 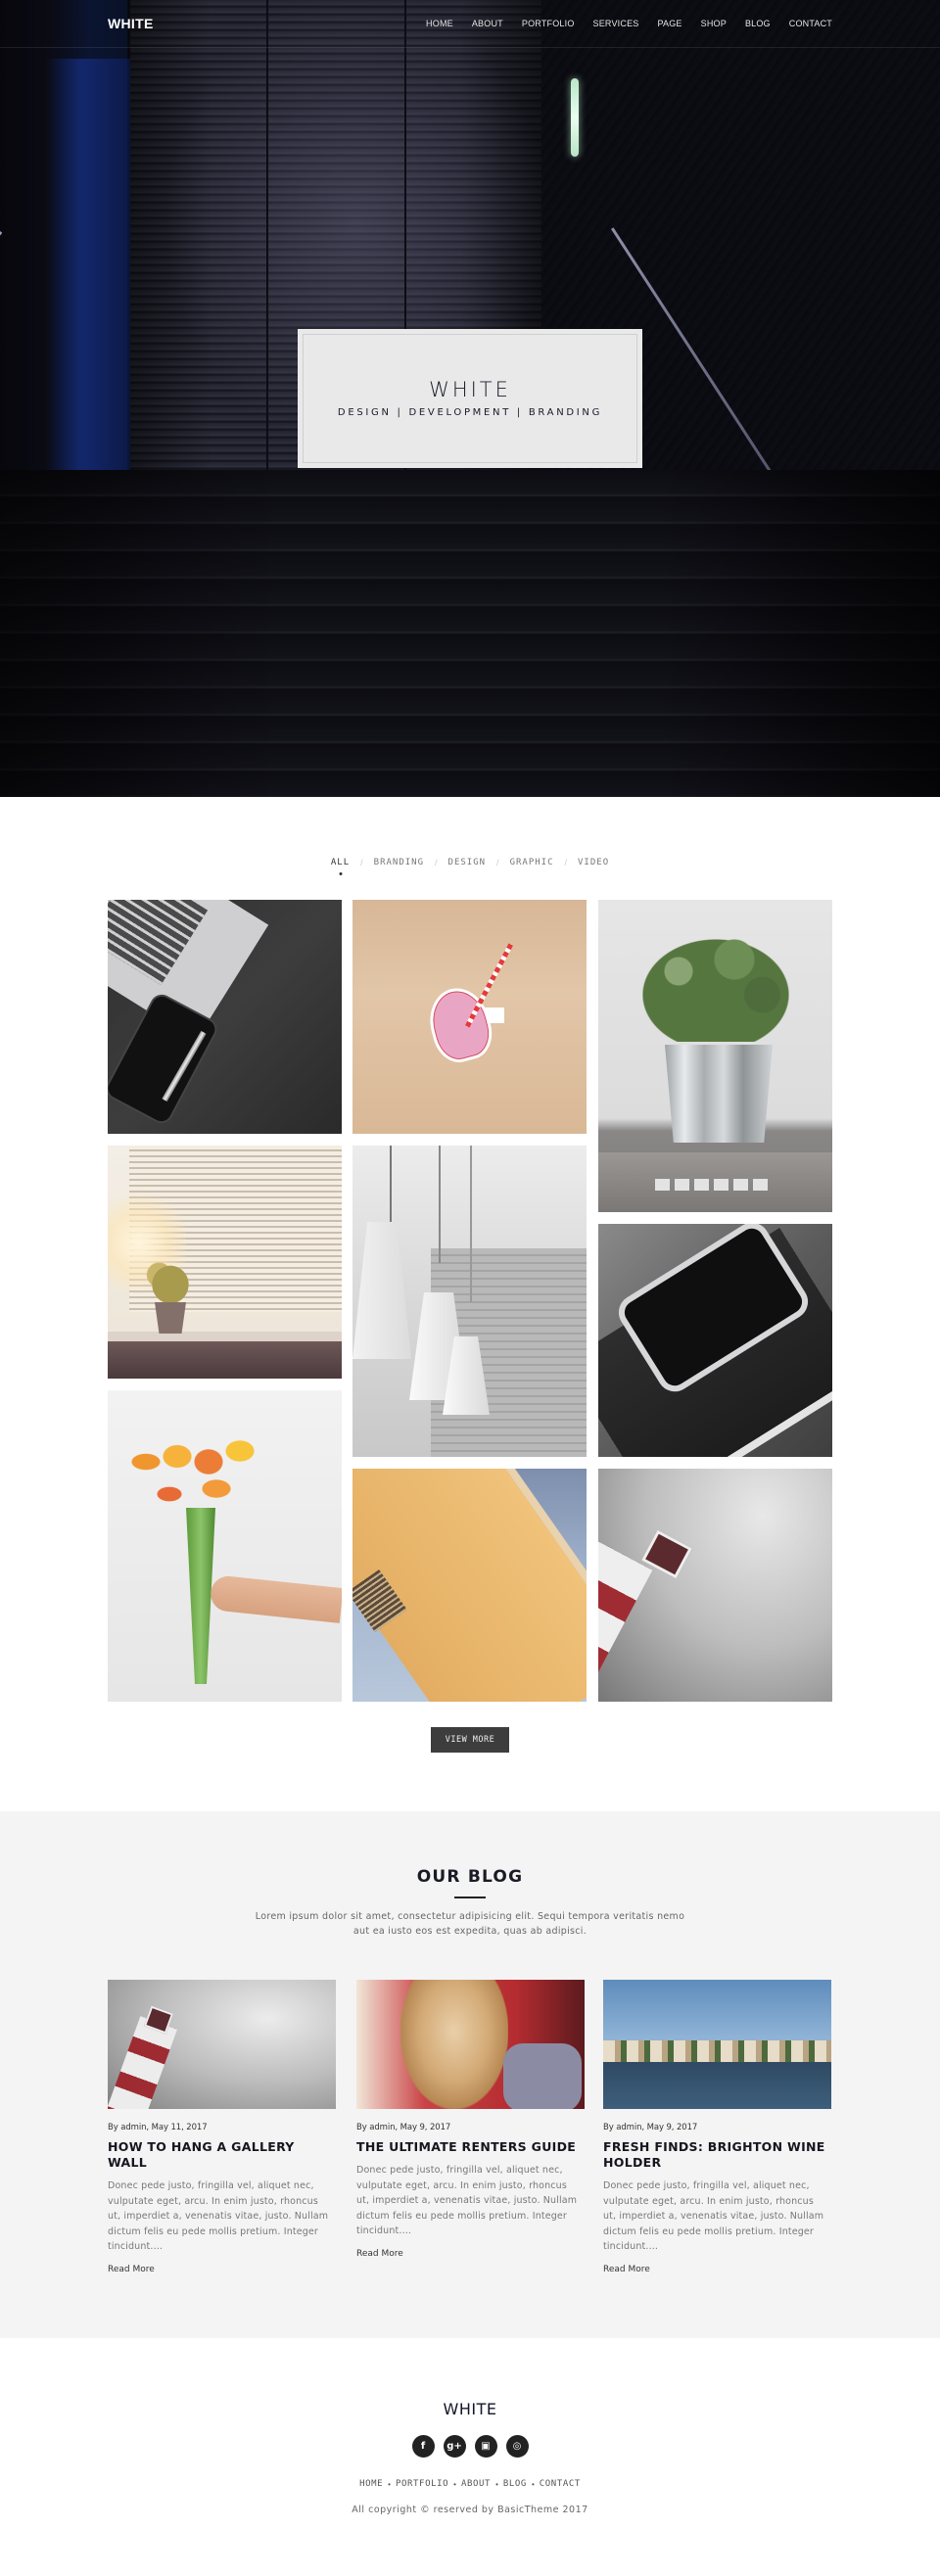 I want to click on blog-post-title: THE ULTIMATE RENTERS GUIDE, so click(x=470, y=2147).